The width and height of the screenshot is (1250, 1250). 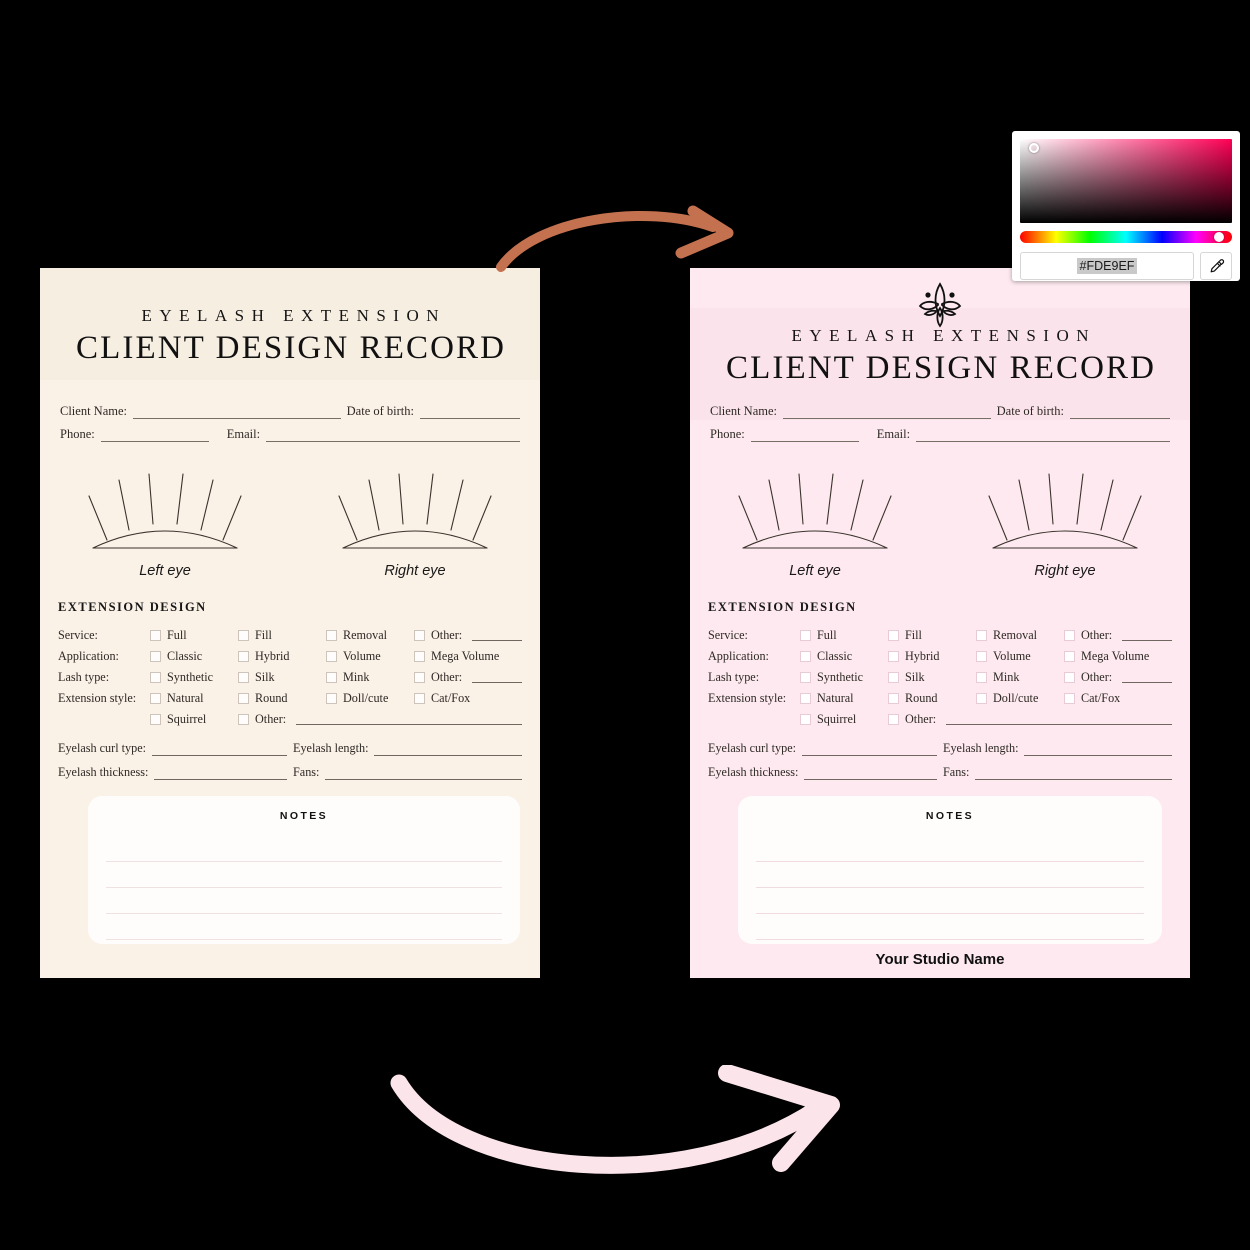 What do you see at coordinates (304, 870) in the screenshot?
I see `notes-box-before: NOTES` at bounding box center [304, 870].